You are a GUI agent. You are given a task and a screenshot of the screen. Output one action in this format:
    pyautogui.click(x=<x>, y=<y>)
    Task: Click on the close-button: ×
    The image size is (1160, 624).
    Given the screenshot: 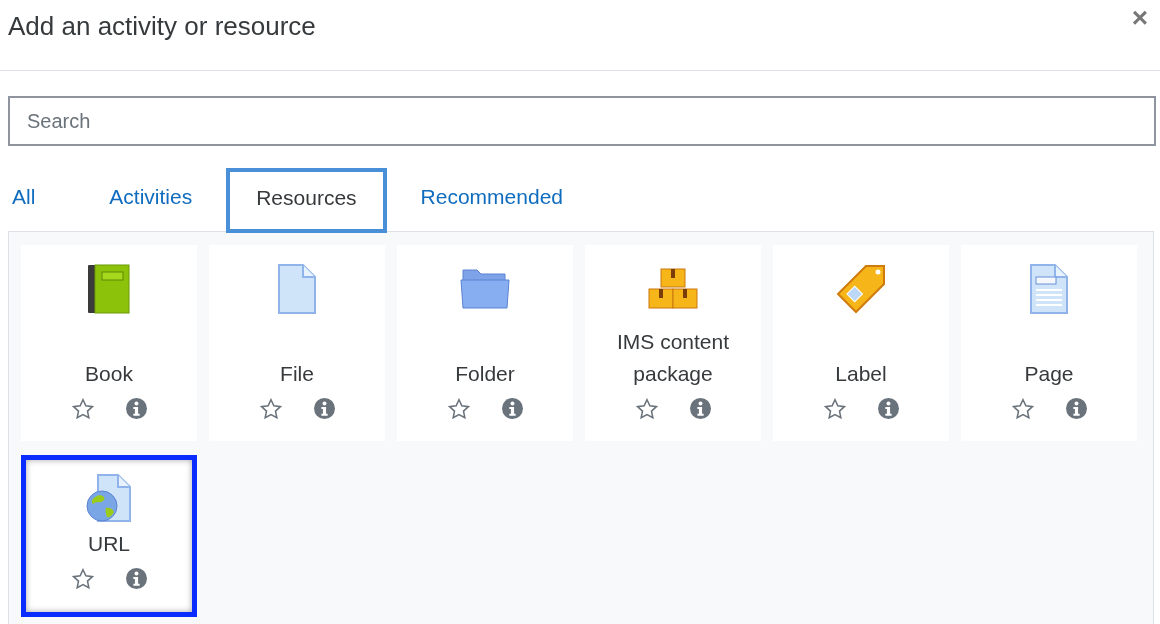 What is the action you would take?
    pyautogui.click(x=1145, y=16)
    